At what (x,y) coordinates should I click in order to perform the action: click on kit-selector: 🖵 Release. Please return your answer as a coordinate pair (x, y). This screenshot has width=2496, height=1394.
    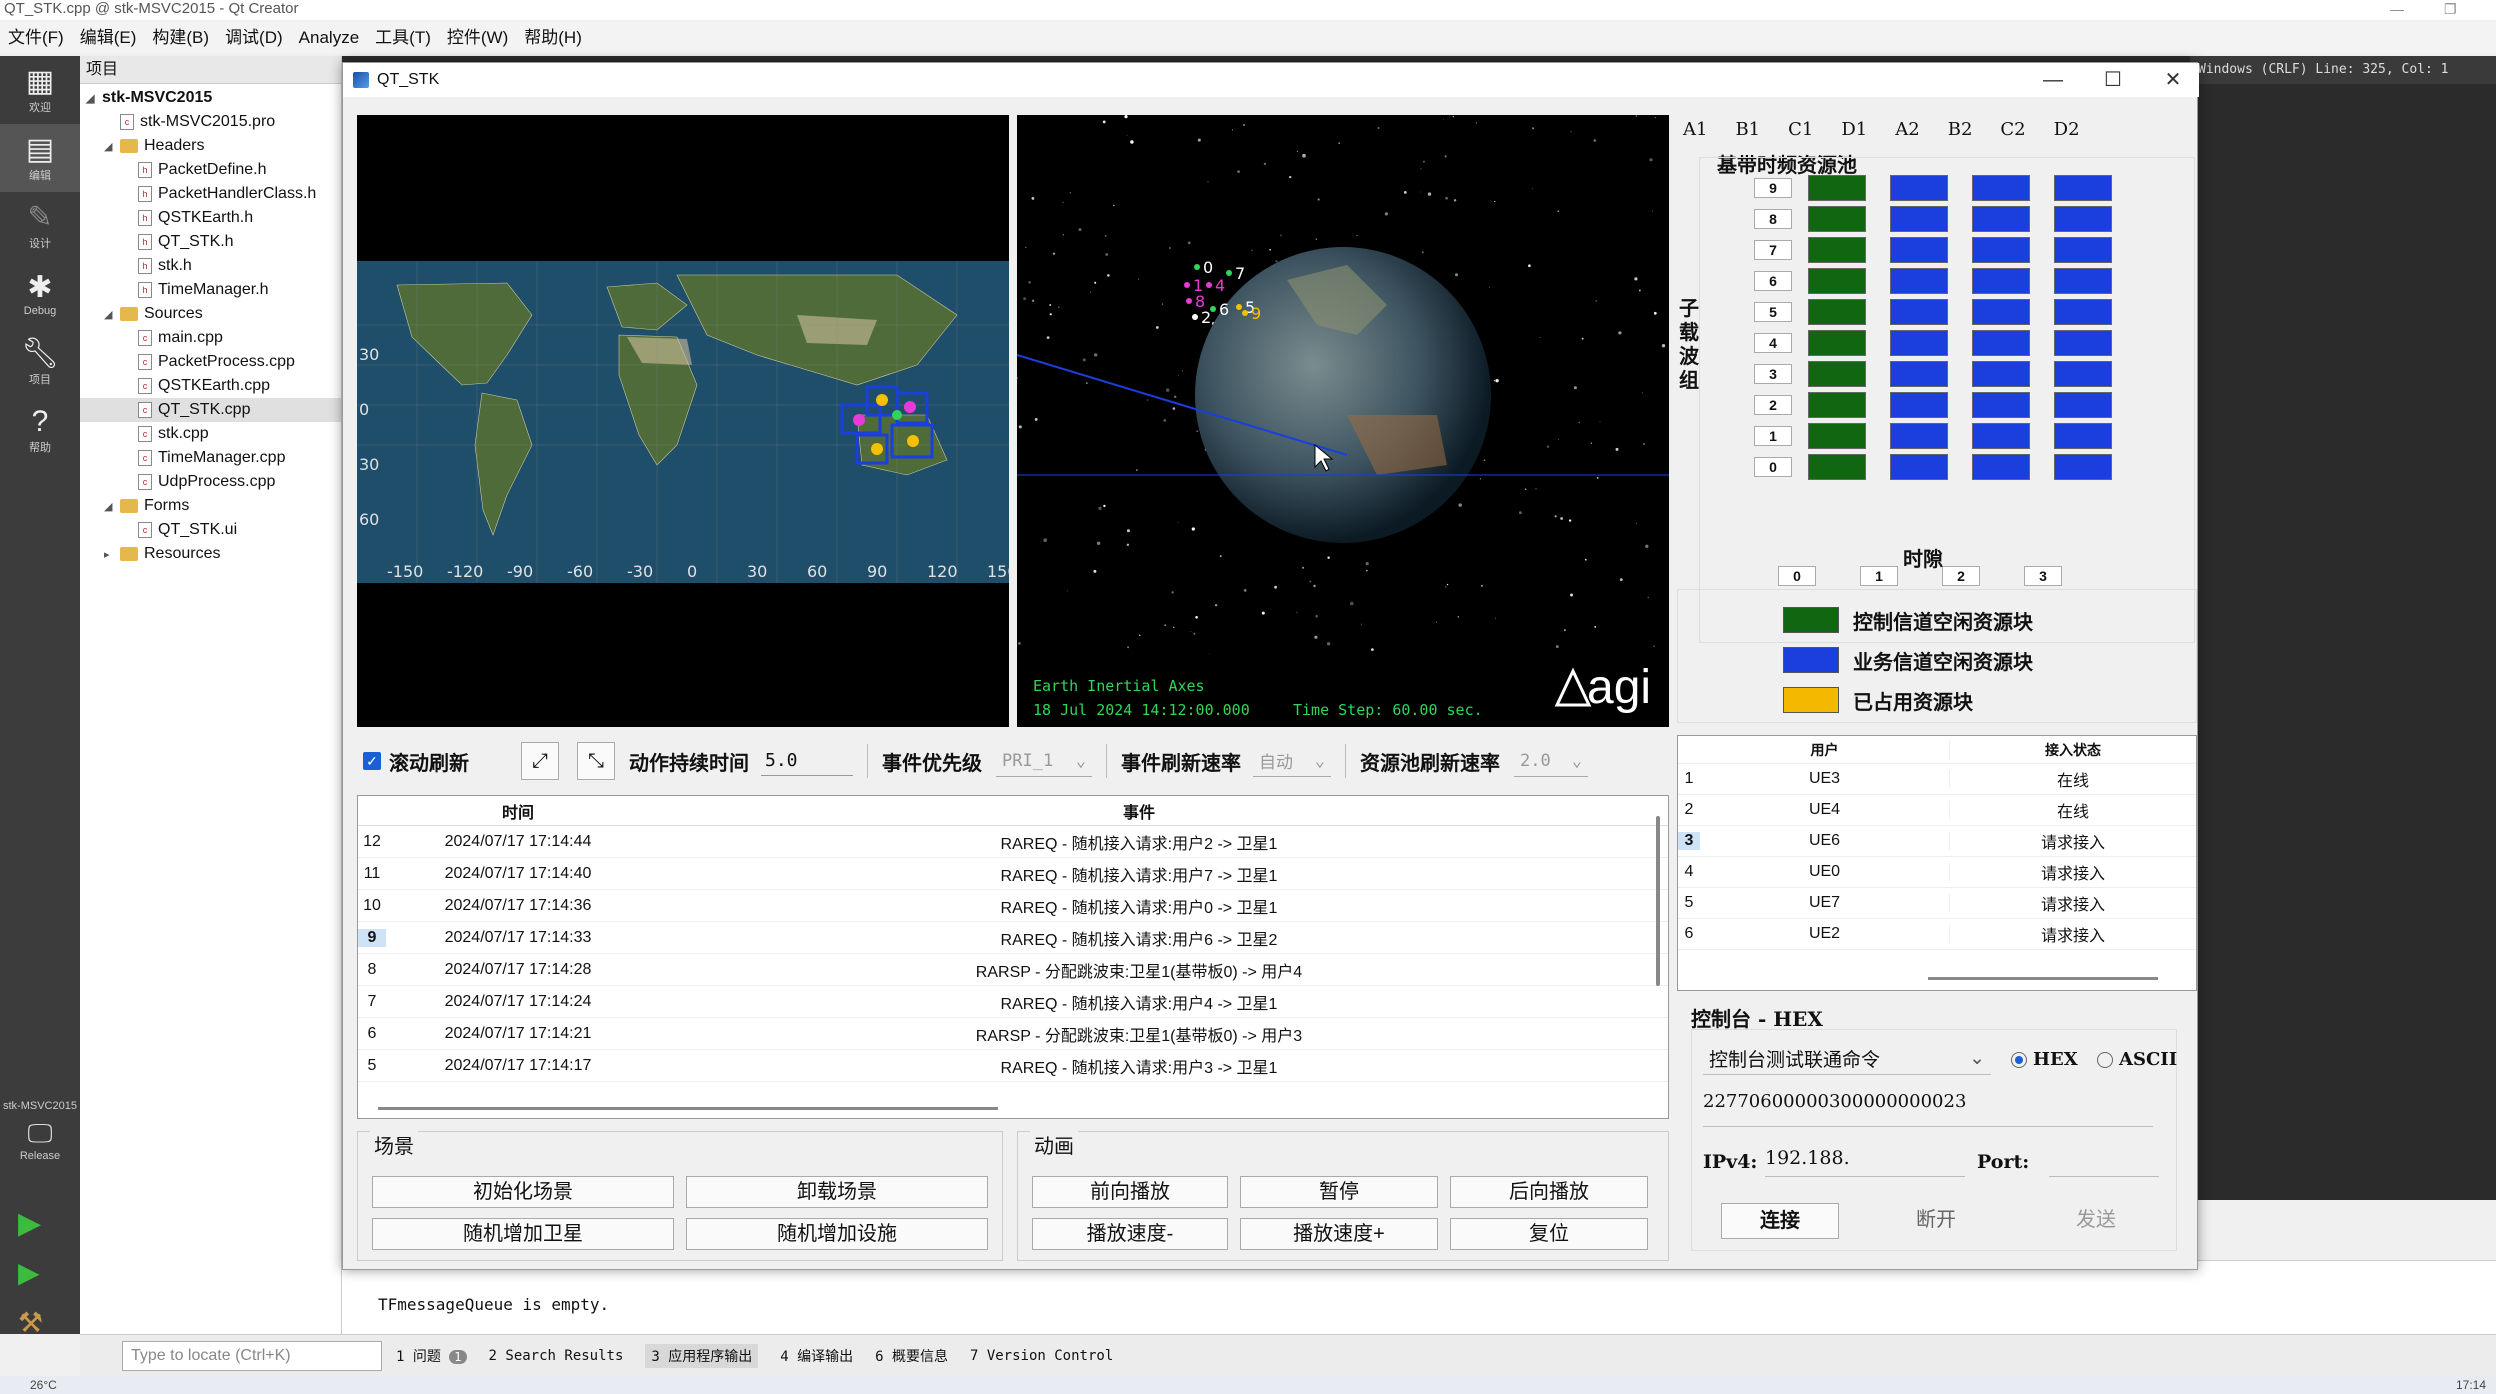
    Looking at the image, I should click on (40, 1140).